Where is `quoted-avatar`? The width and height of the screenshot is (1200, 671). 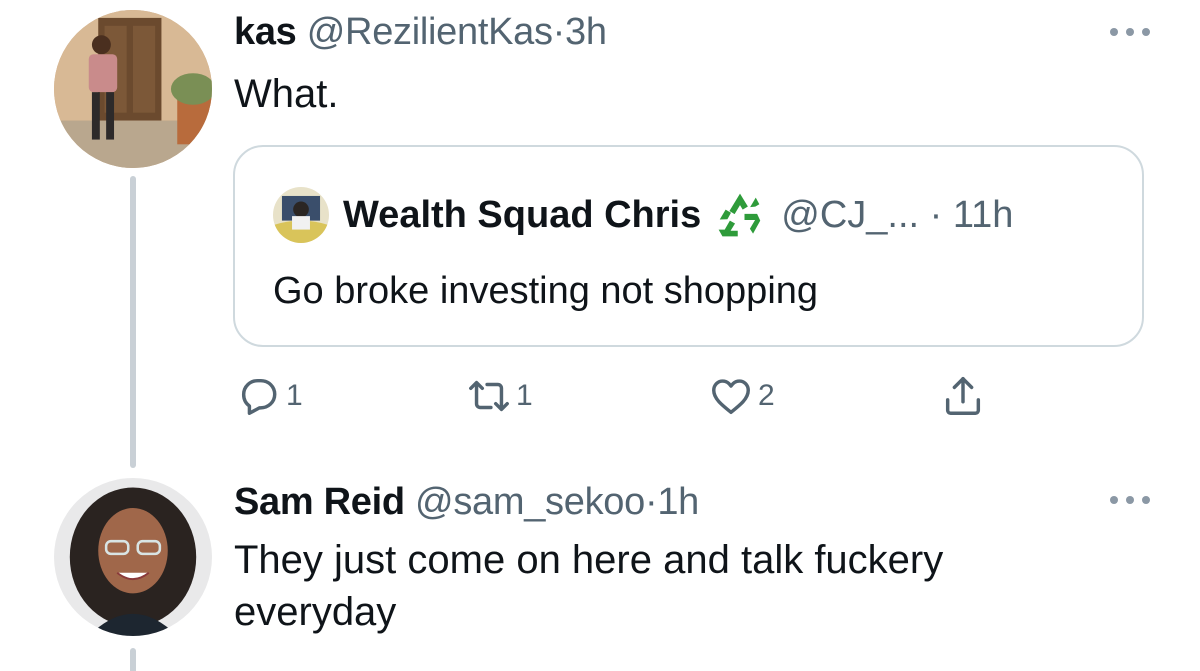
quoted-avatar is located at coordinates (301, 215).